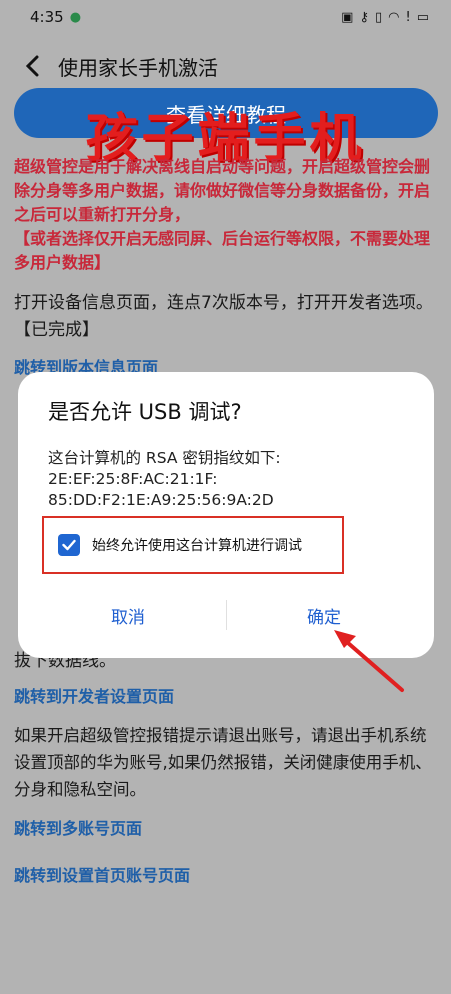 This screenshot has height=994, width=451. I want to click on page-title: 使用家长手机激活, so click(138, 67).